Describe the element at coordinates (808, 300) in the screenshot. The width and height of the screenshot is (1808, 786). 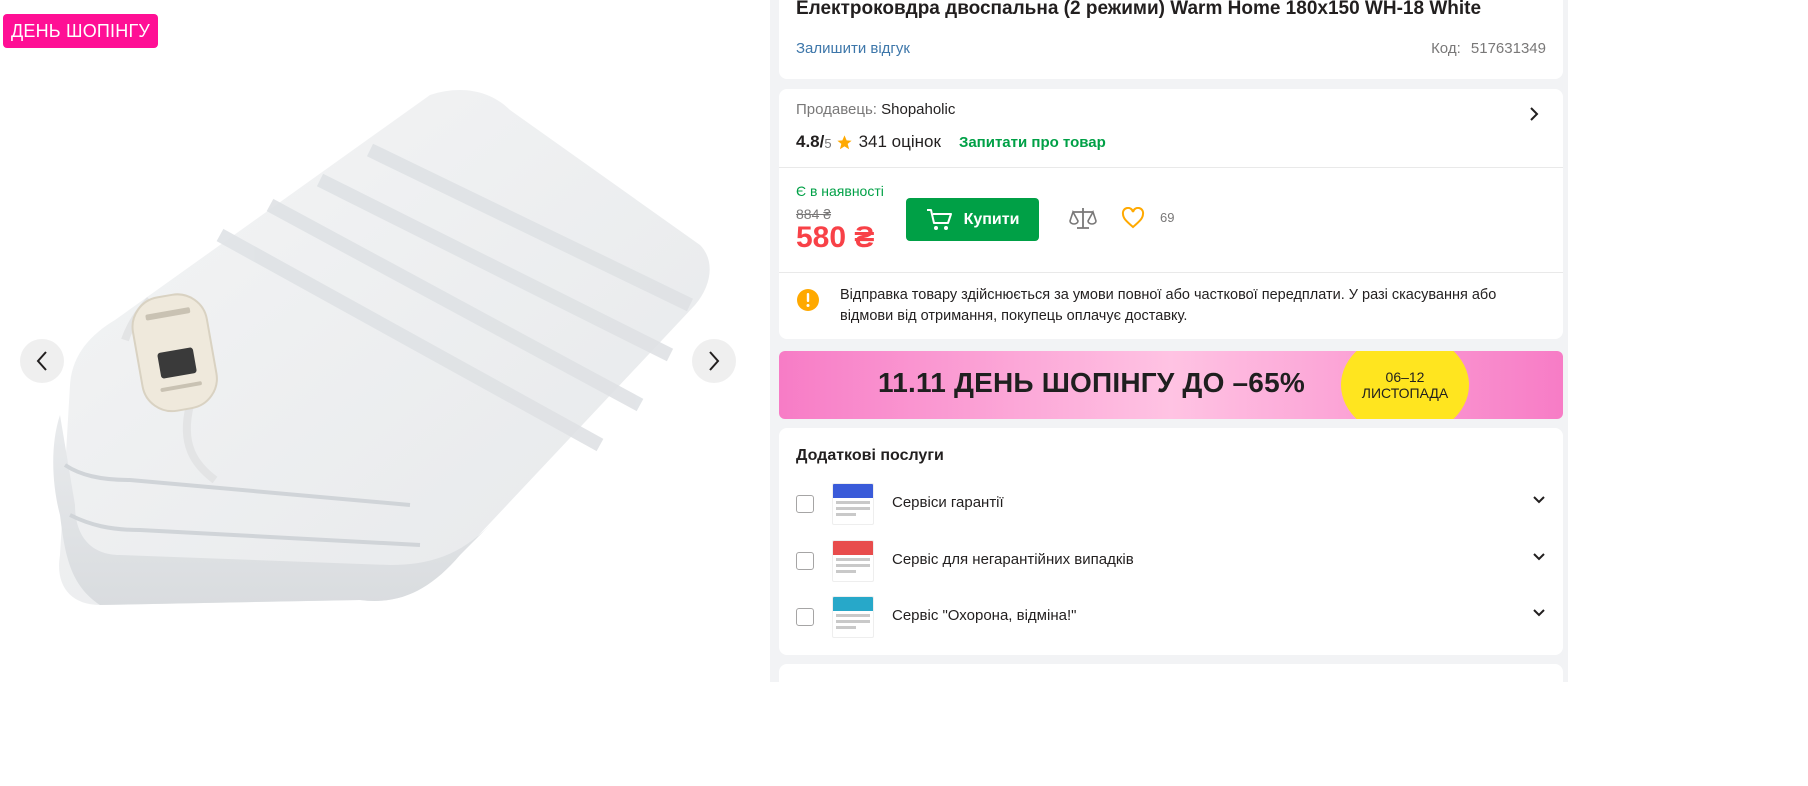
I see `warning-icon` at that location.